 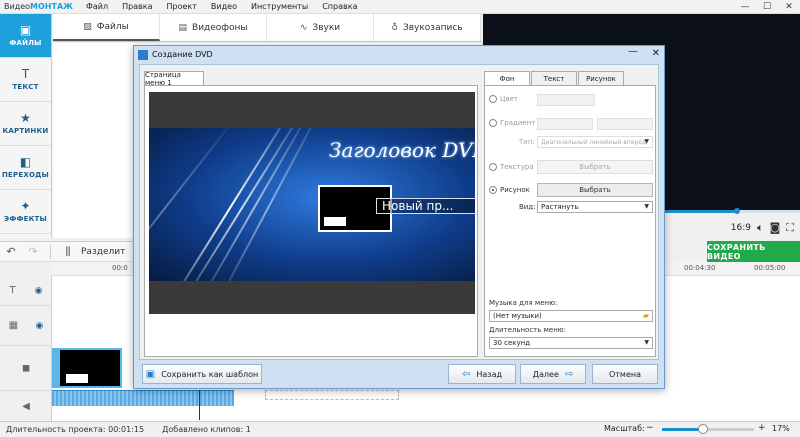 I want to click on properties-tabs: Фон Текст Рисунок, so click(x=572, y=78).